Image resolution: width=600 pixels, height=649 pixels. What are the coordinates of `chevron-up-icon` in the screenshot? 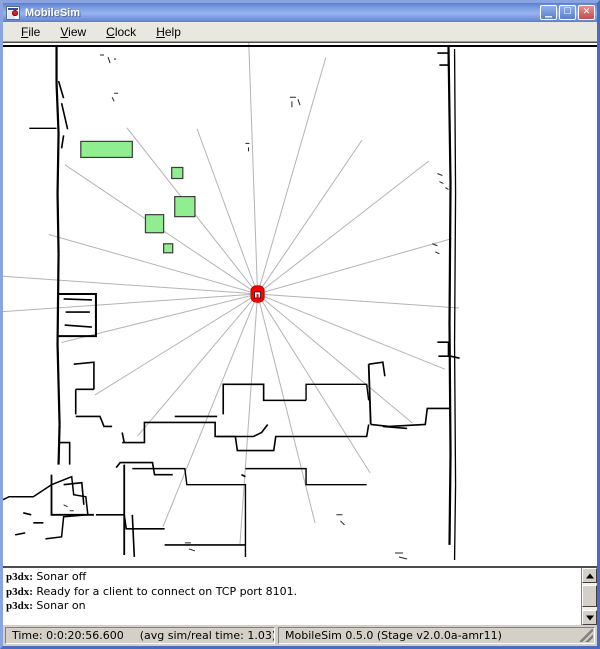 It's located at (589, 575).